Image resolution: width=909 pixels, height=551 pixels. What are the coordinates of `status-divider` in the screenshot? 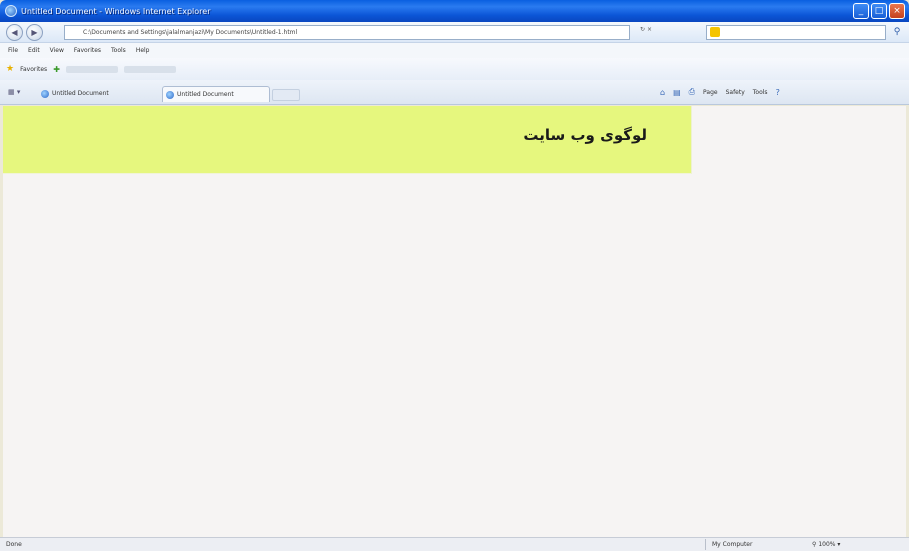 It's located at (705, 544).